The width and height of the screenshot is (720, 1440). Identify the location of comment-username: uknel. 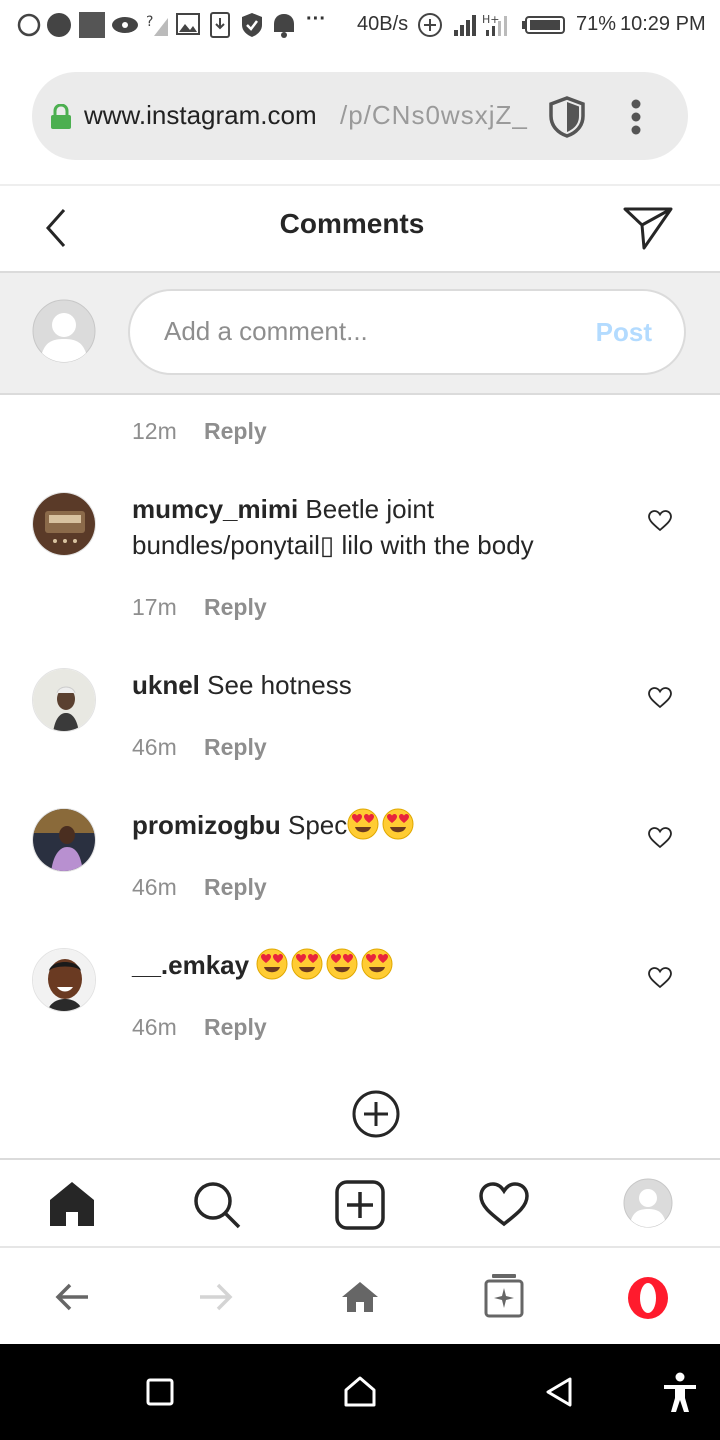
(166, 685).